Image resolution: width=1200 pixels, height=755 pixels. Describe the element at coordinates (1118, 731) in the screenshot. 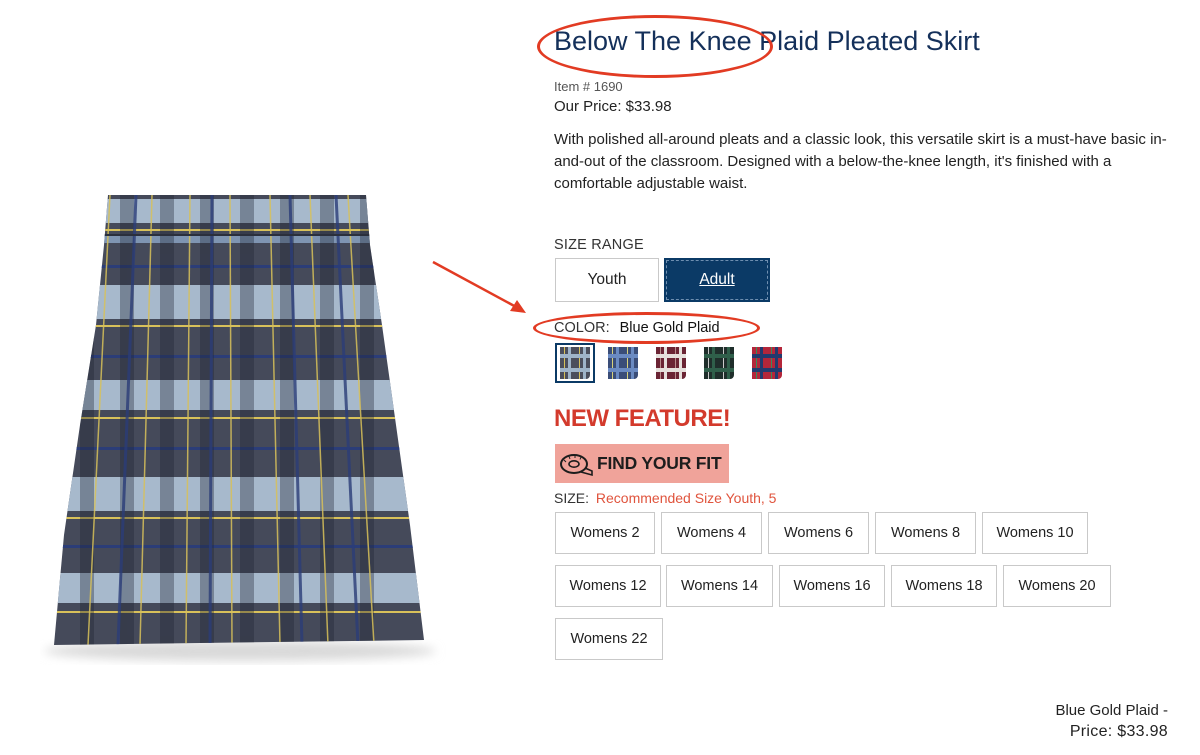

I see `summary-price: Price: $33.98` at that location.